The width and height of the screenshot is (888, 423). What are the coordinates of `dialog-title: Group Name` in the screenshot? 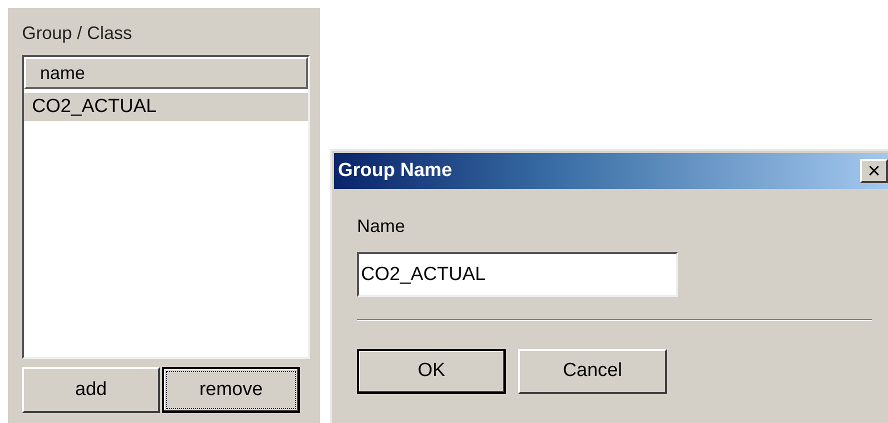 It's located at (395, 170).